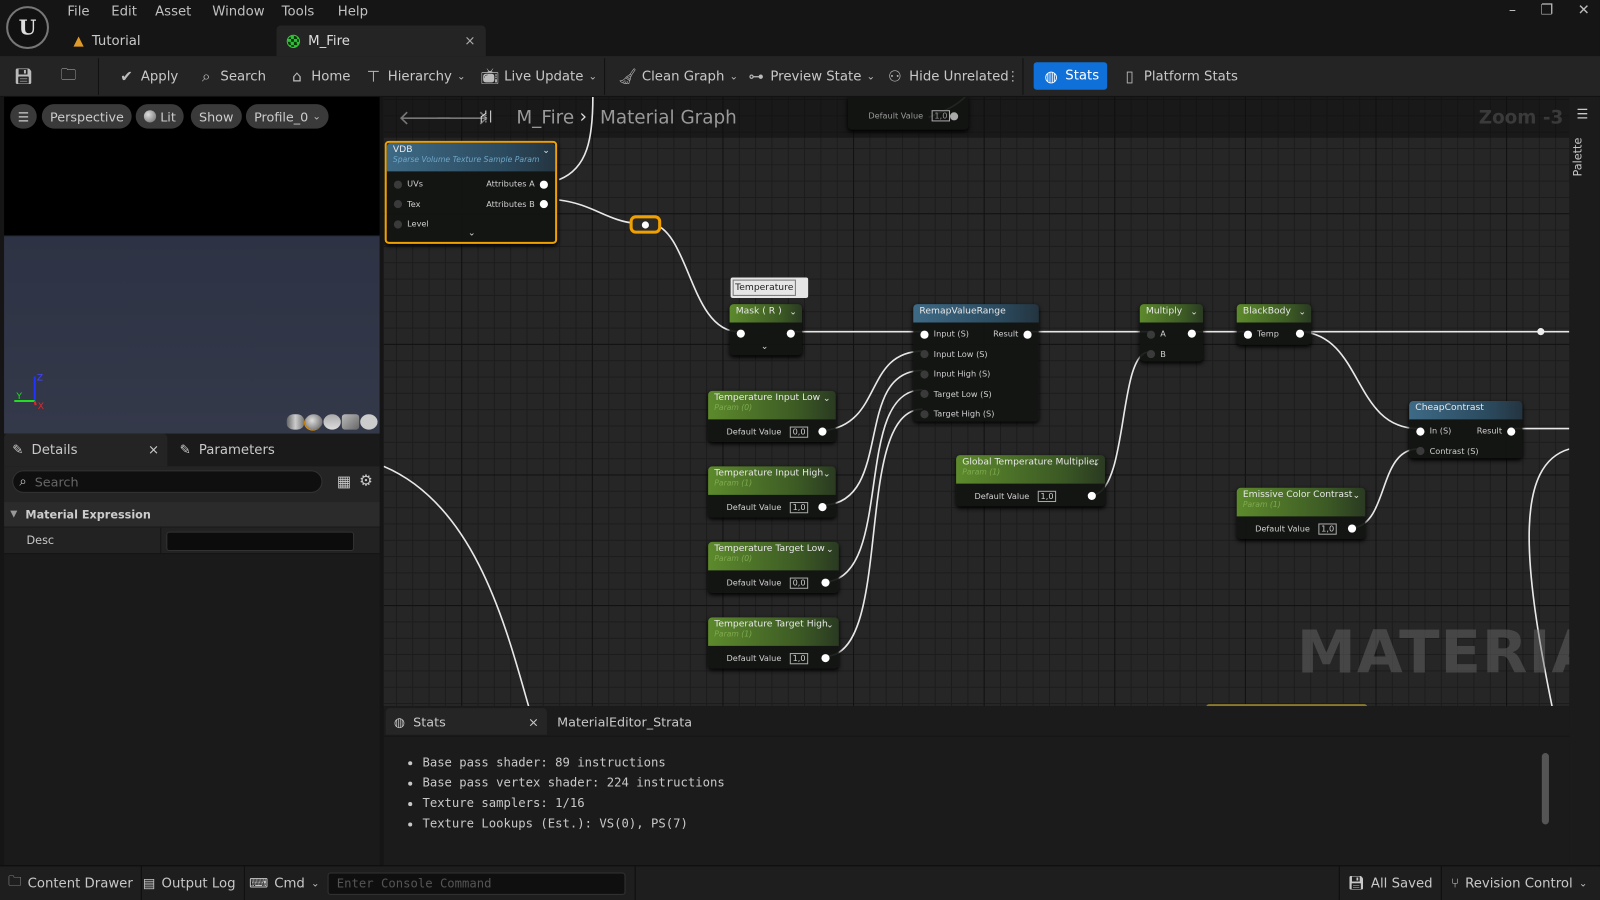  Describe the element at coordinates (415, 76) in the screenshot. I see `hierarchy-button: ⊤ Hierarchy ⌄` at that location.